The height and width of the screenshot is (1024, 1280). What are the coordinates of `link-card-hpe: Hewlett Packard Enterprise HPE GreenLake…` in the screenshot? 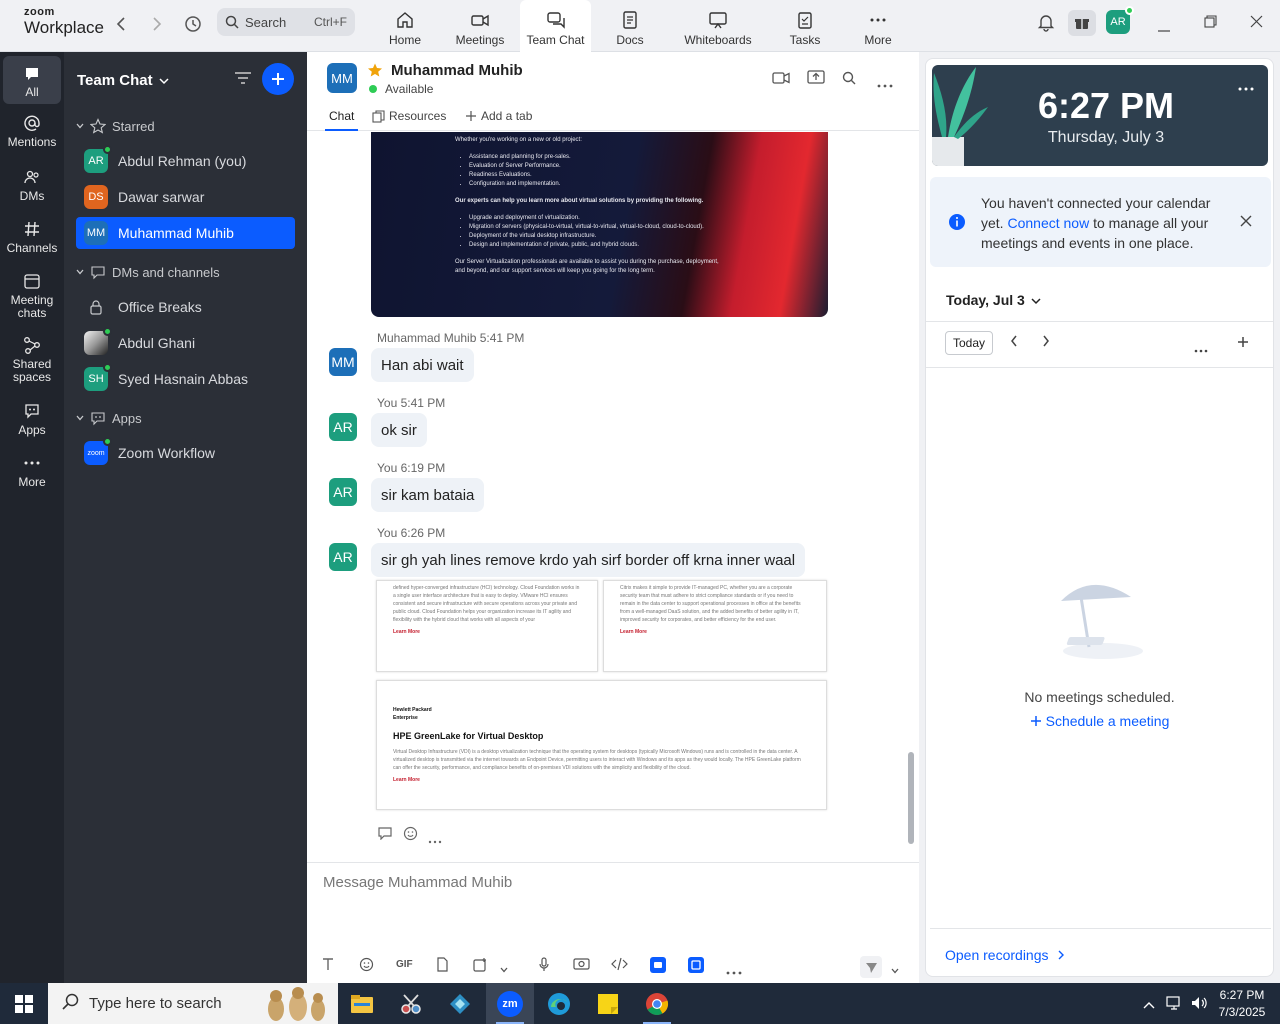 It's located at (601, 745).